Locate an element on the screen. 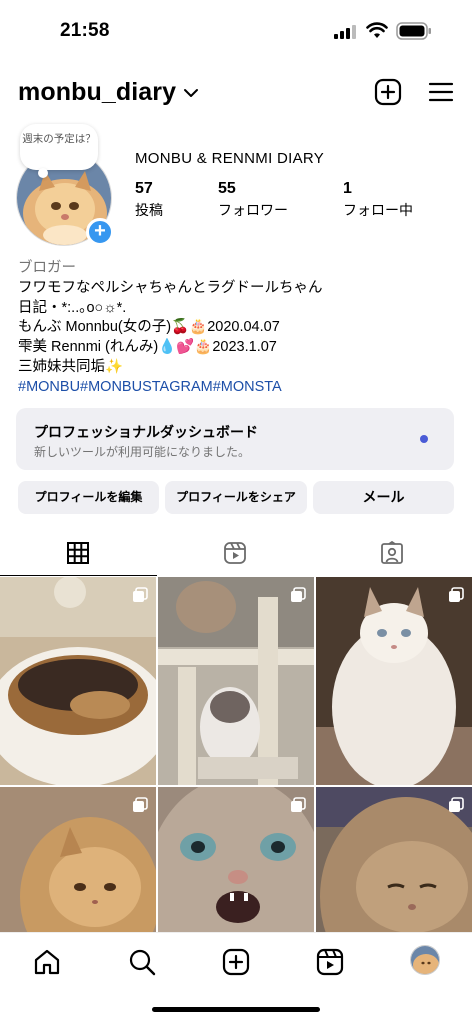 The height and width of the screenshot is (1024, 472). bio-line: もんぶ Monnbu(女の子)🍒🎂2020.04.07 is located at coordinates (149, 327).